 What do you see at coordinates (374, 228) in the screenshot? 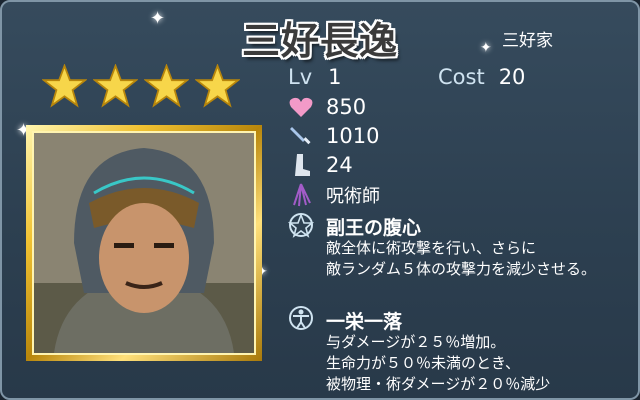
I see `skill-name: 副王の腹心` at bounding box center [374, 228].